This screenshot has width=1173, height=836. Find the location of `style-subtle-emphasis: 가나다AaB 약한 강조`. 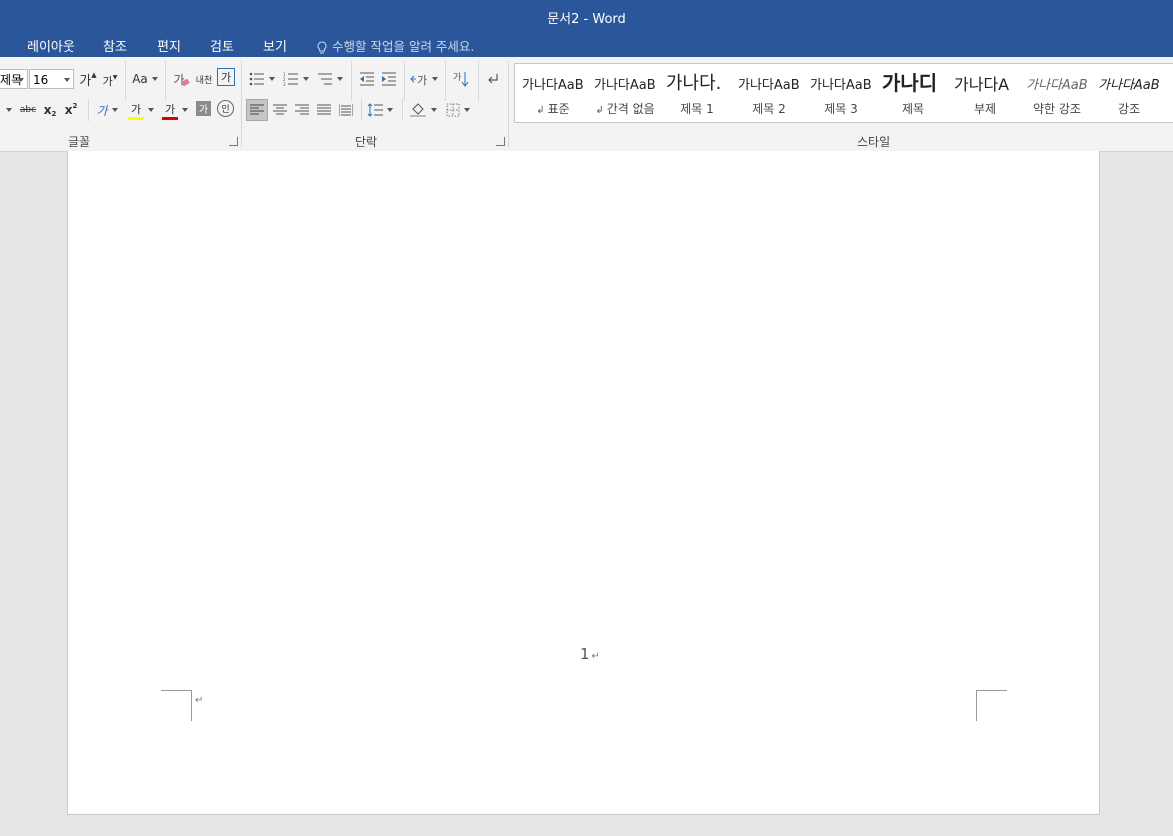

style-subtle-emphasis: 가나다AaB 약한 강조 is located at coordinates (1057, 93).